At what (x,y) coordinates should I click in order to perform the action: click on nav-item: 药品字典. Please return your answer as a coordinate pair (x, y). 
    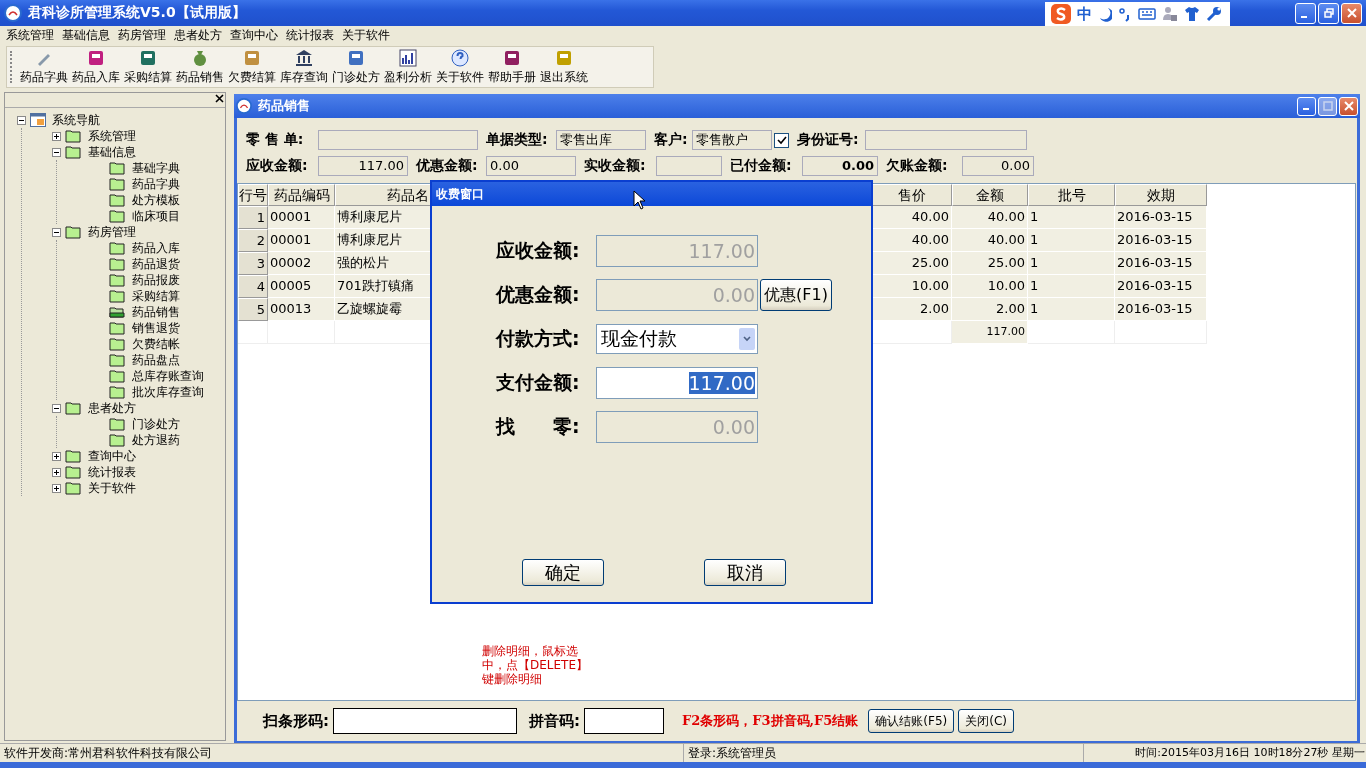
    Looking at the image, I should click on (156, 184).